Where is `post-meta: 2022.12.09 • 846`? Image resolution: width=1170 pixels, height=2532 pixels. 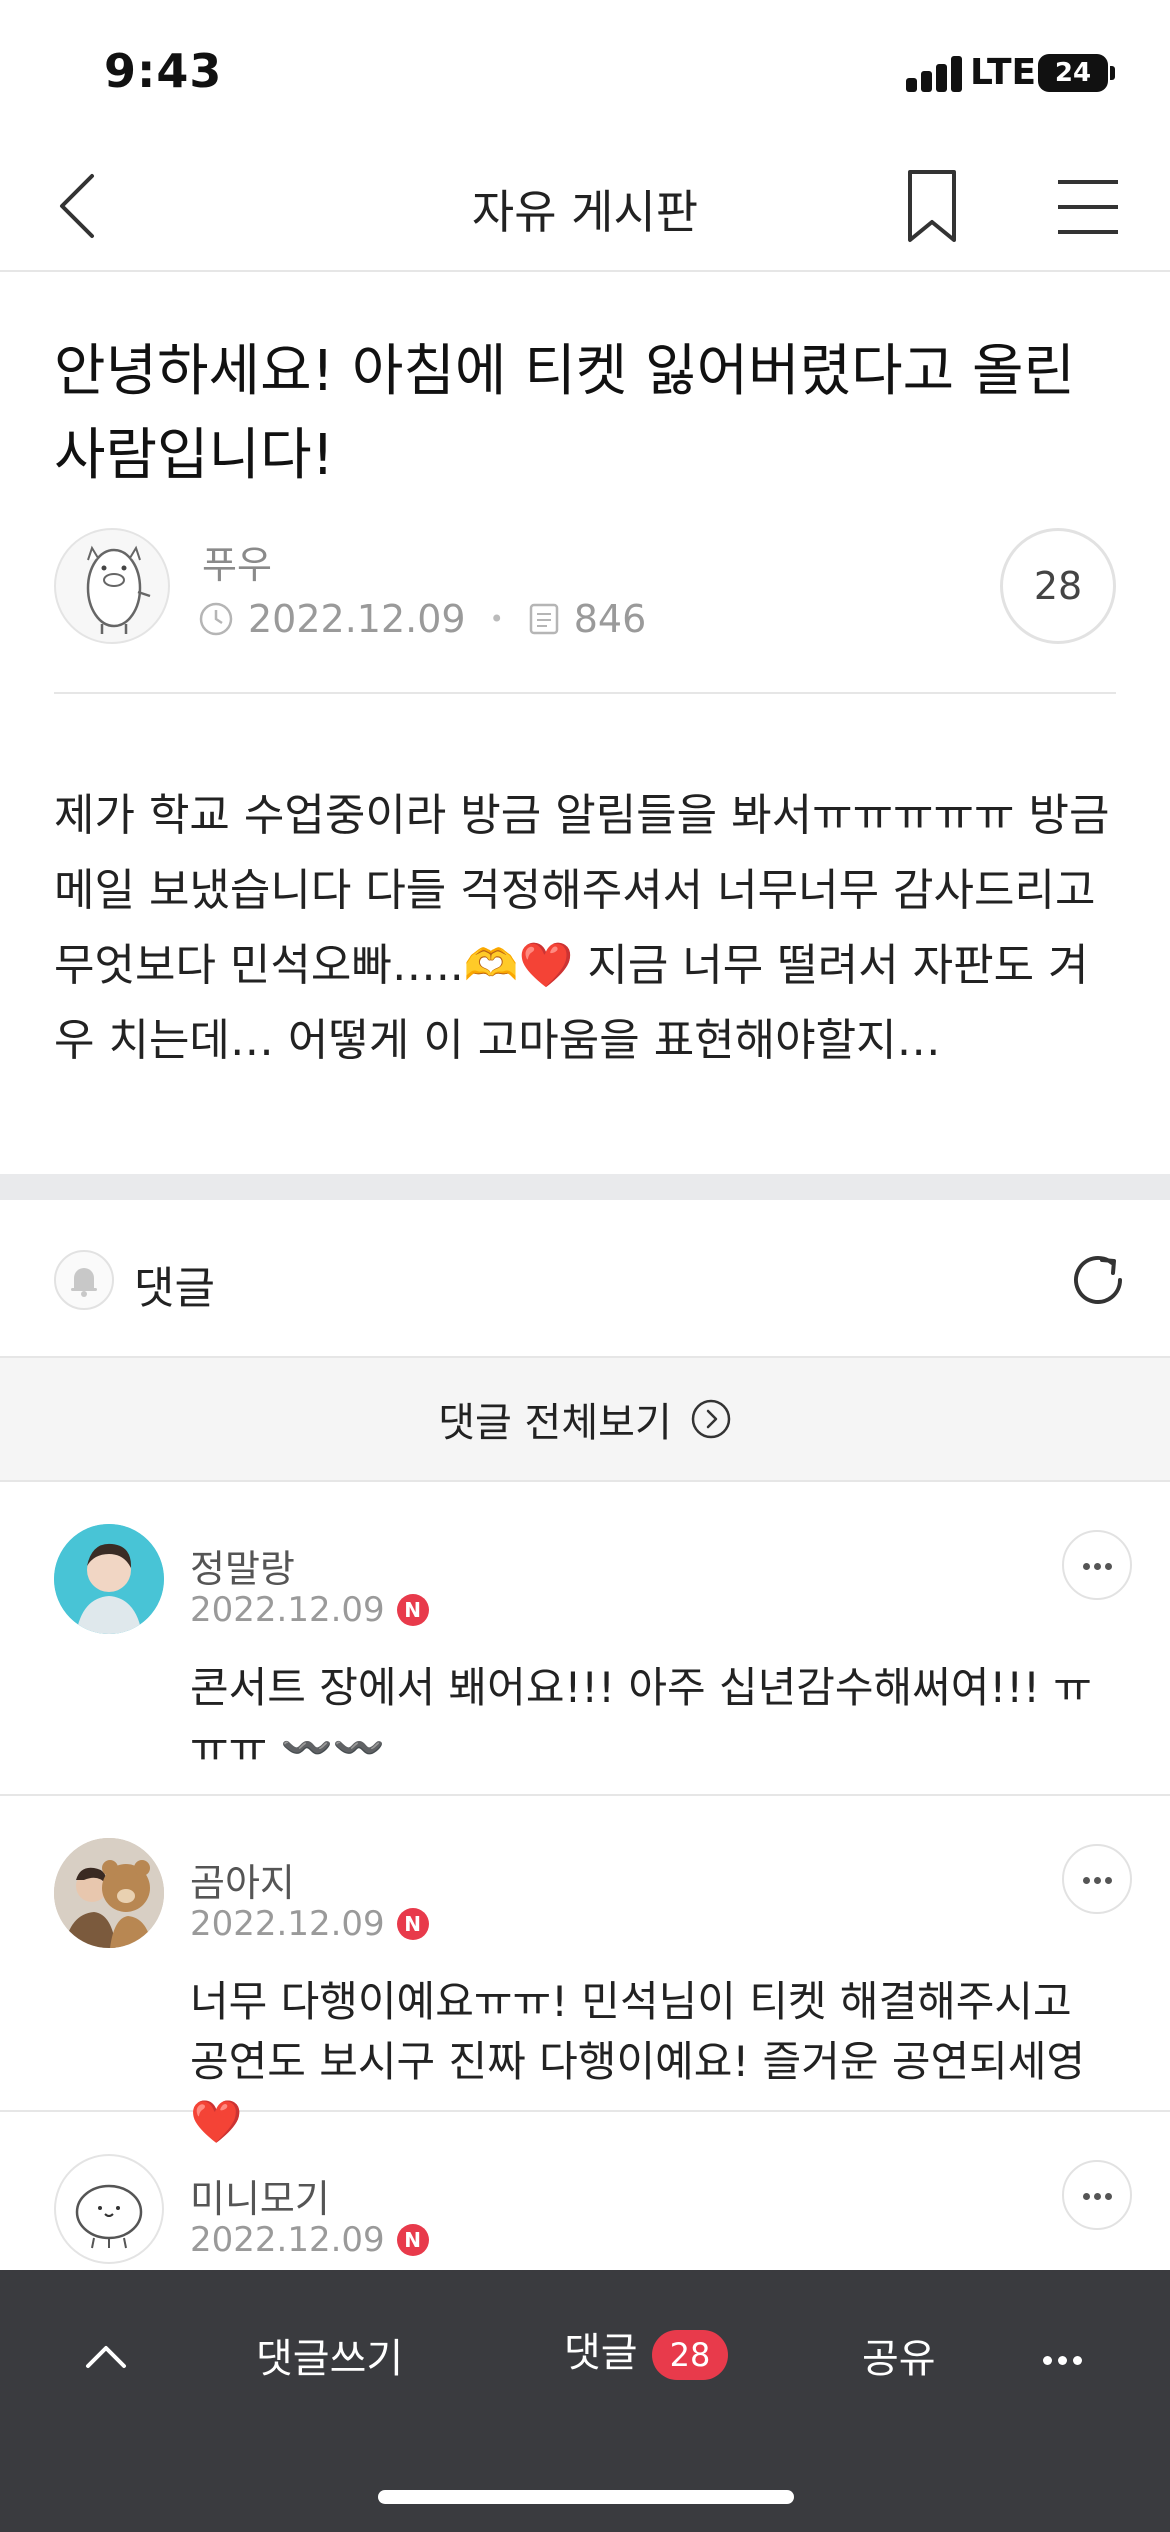
post-meta: 2022.12.09 • 846 is located at coordinates (422, 619).